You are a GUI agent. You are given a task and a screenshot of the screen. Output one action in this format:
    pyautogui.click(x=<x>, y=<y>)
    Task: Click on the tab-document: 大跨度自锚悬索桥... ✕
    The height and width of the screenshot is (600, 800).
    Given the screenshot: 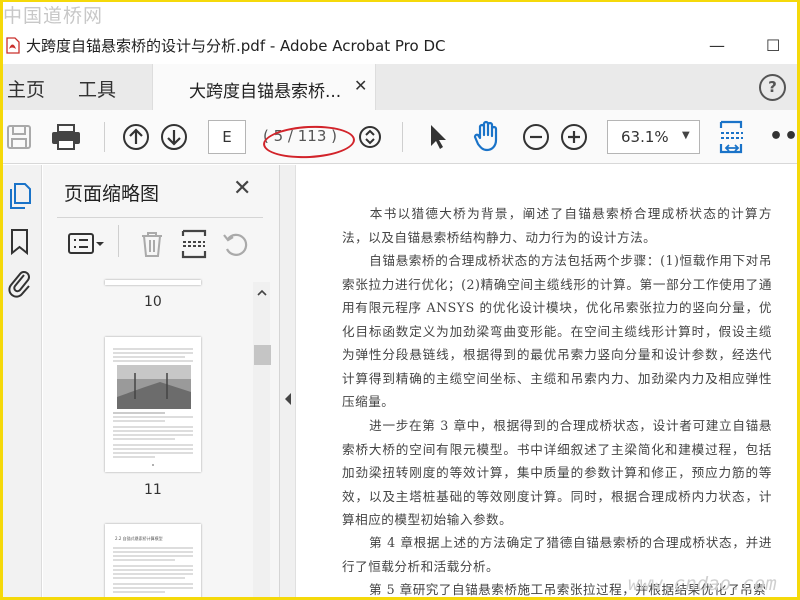 What is the action you would take?
    pyautogui.click(x=264, y=87)
    